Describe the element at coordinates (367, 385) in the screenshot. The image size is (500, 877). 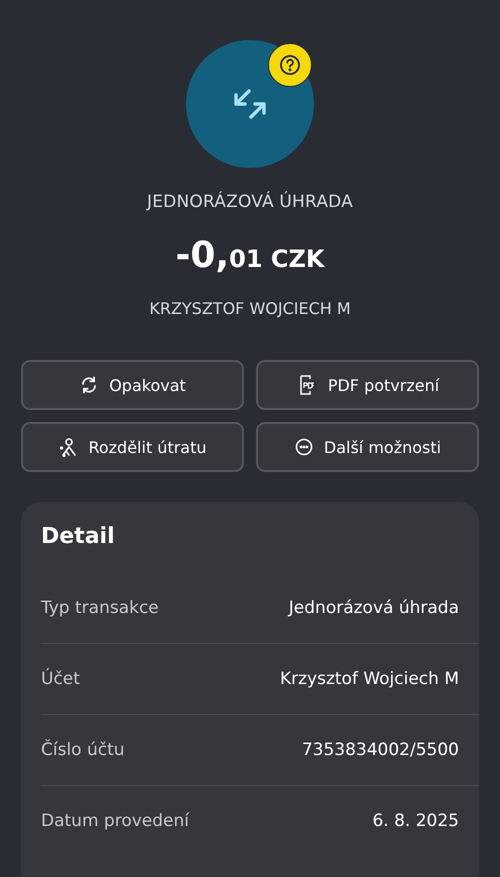
I see `action-button: PDF potvrzení` at that location.